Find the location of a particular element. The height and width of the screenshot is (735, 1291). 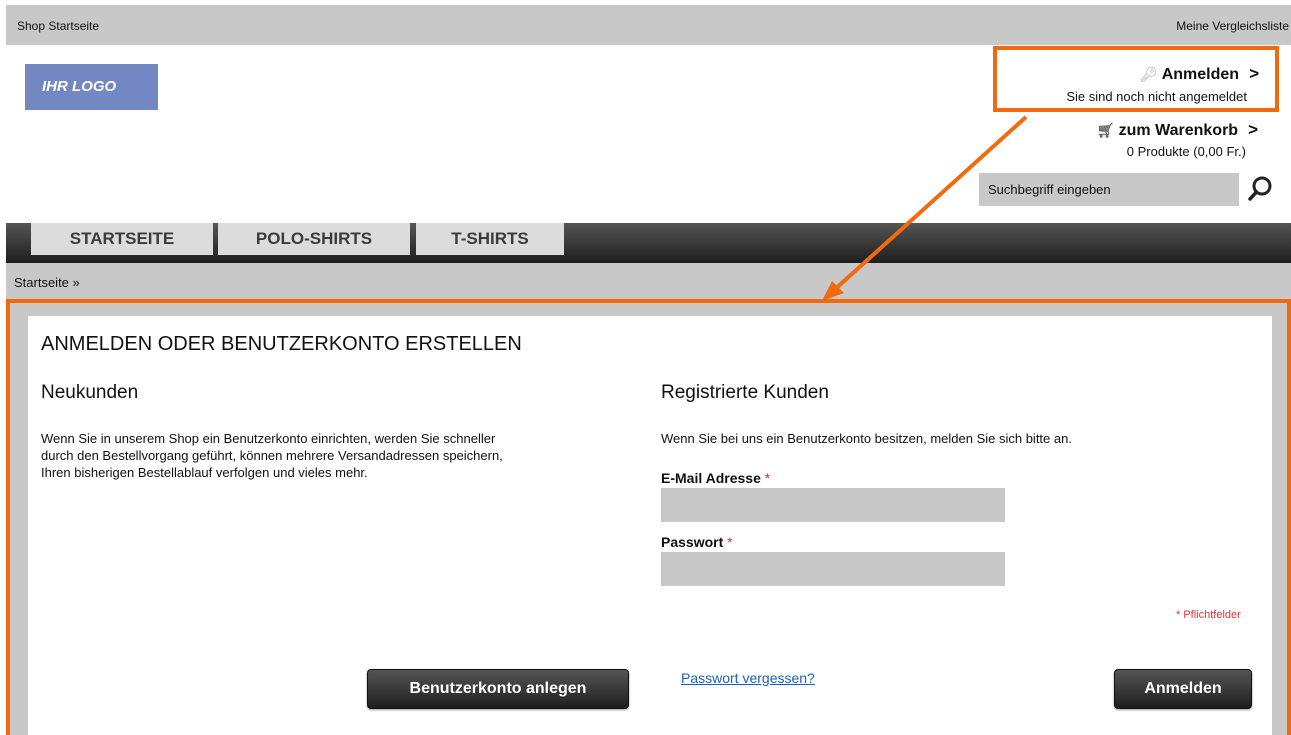

email-label: E-Mail Adresse * is located at coordinates (715, 478).